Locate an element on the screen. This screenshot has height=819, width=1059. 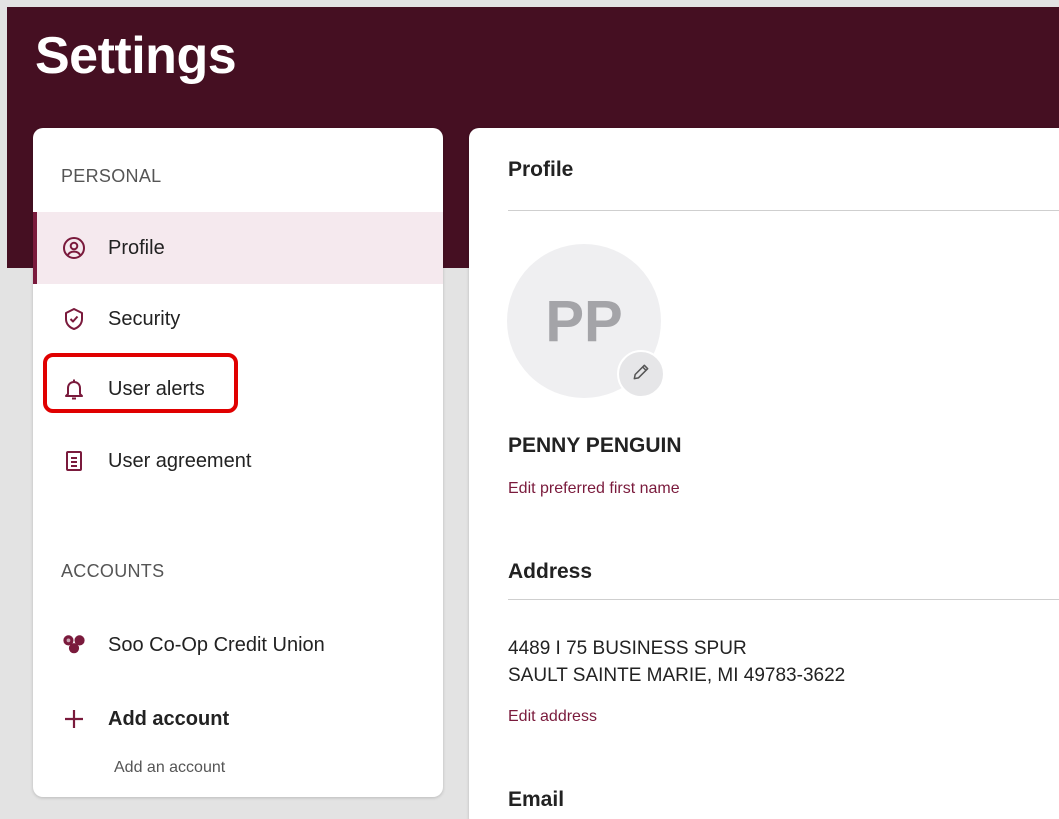
profile-title: Profile is located at coordinates (541, 169).